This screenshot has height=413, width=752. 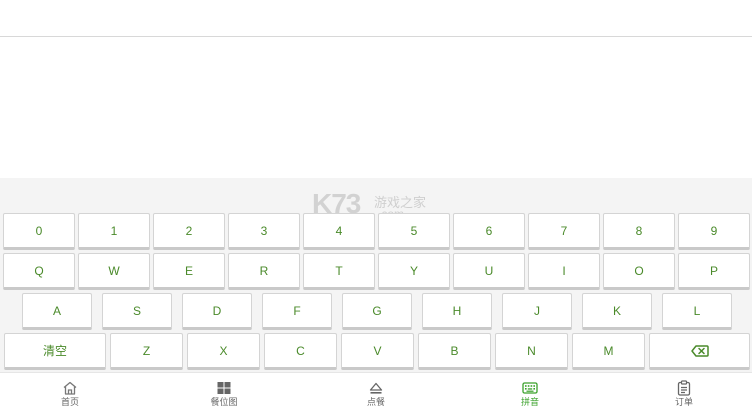 What do you see at coordinates (414, 231) in the screenshot?
I see `key-5: 5` at bounding box center [414, 231].